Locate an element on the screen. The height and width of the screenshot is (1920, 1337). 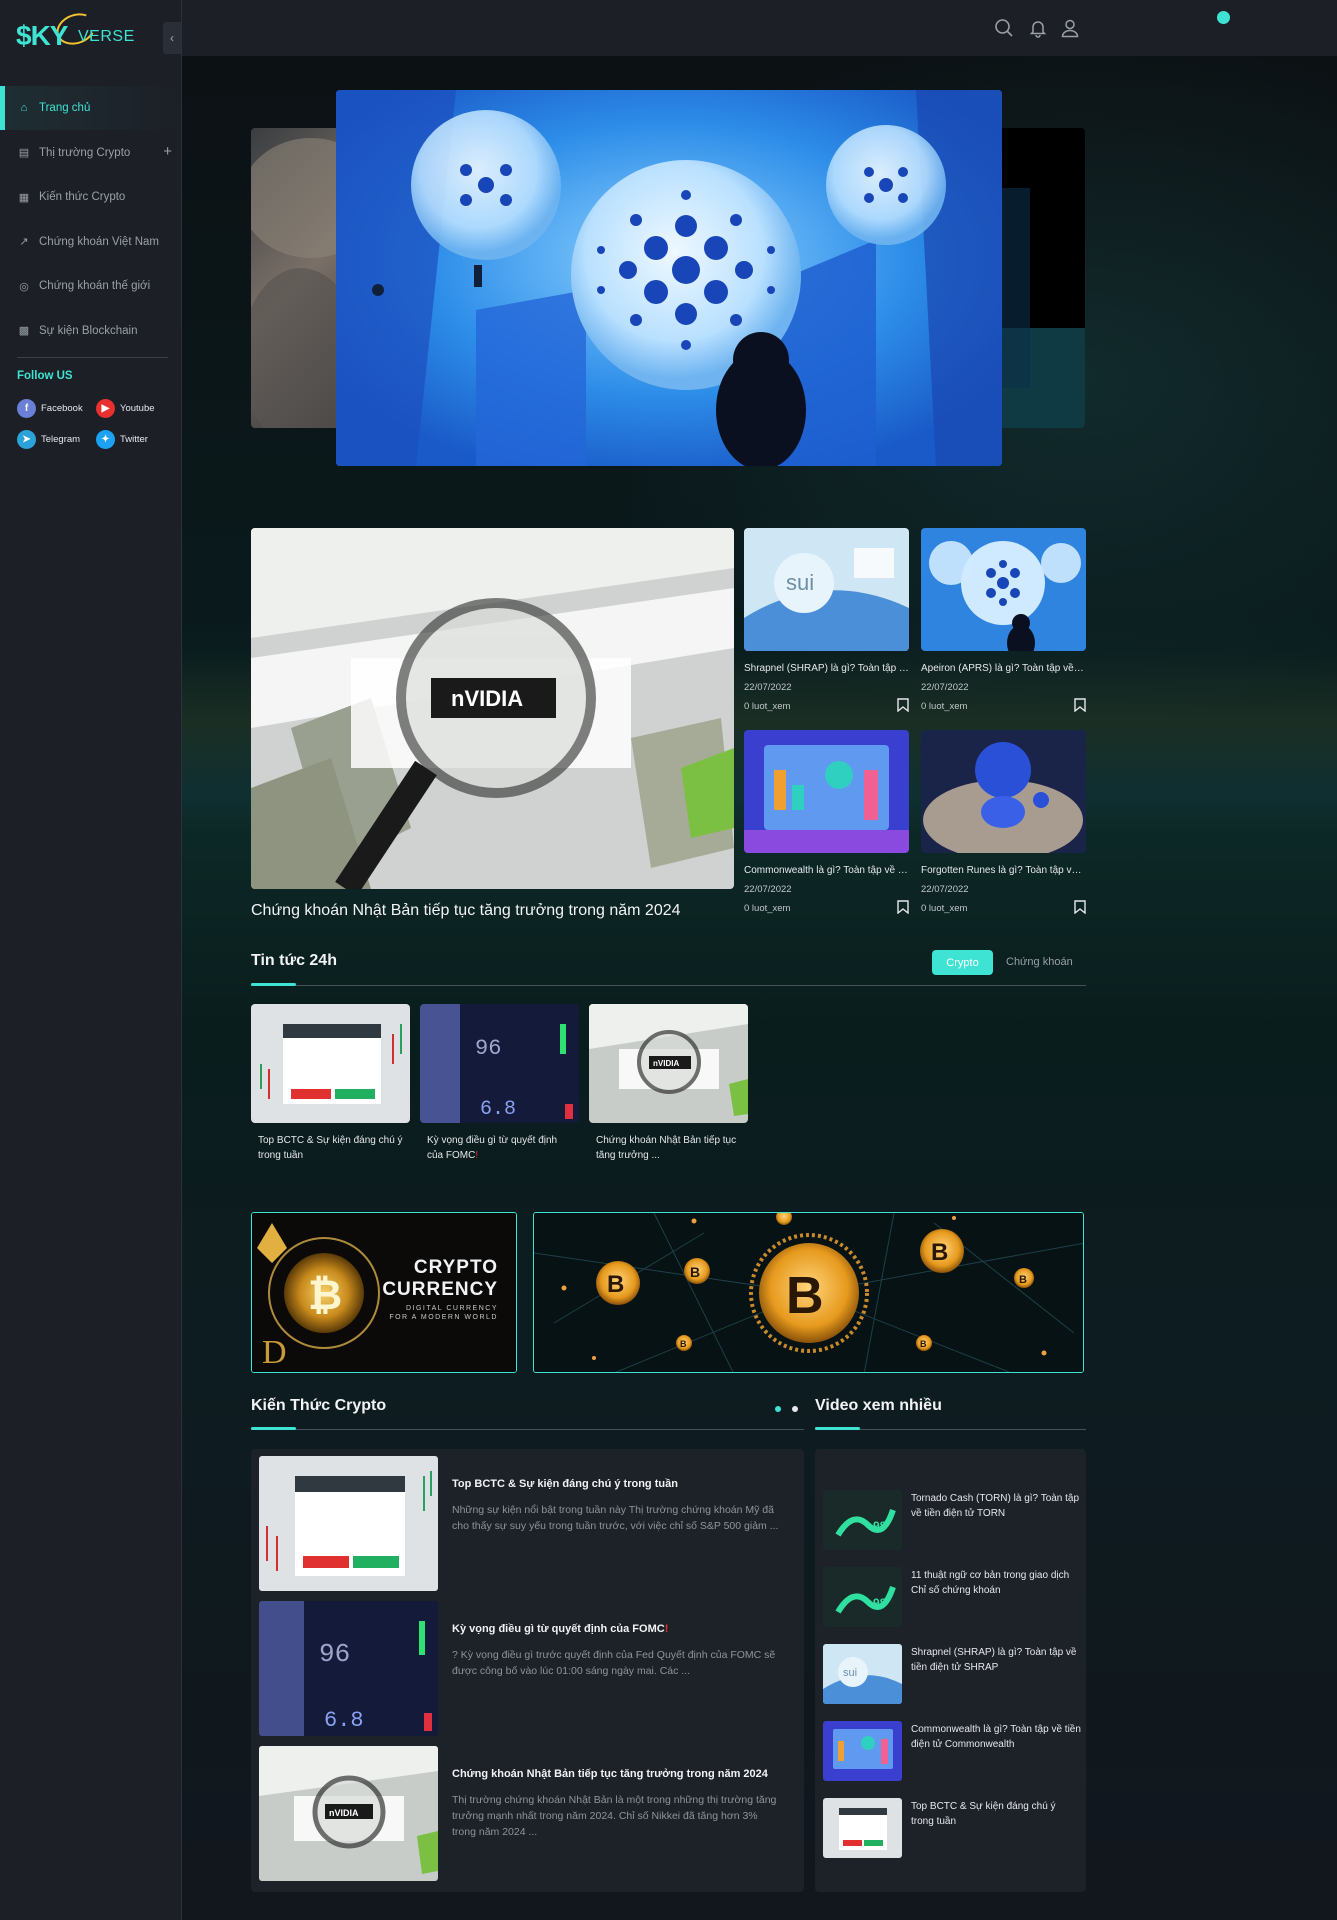
carousel-dot is located at coordinates (795, 1409).